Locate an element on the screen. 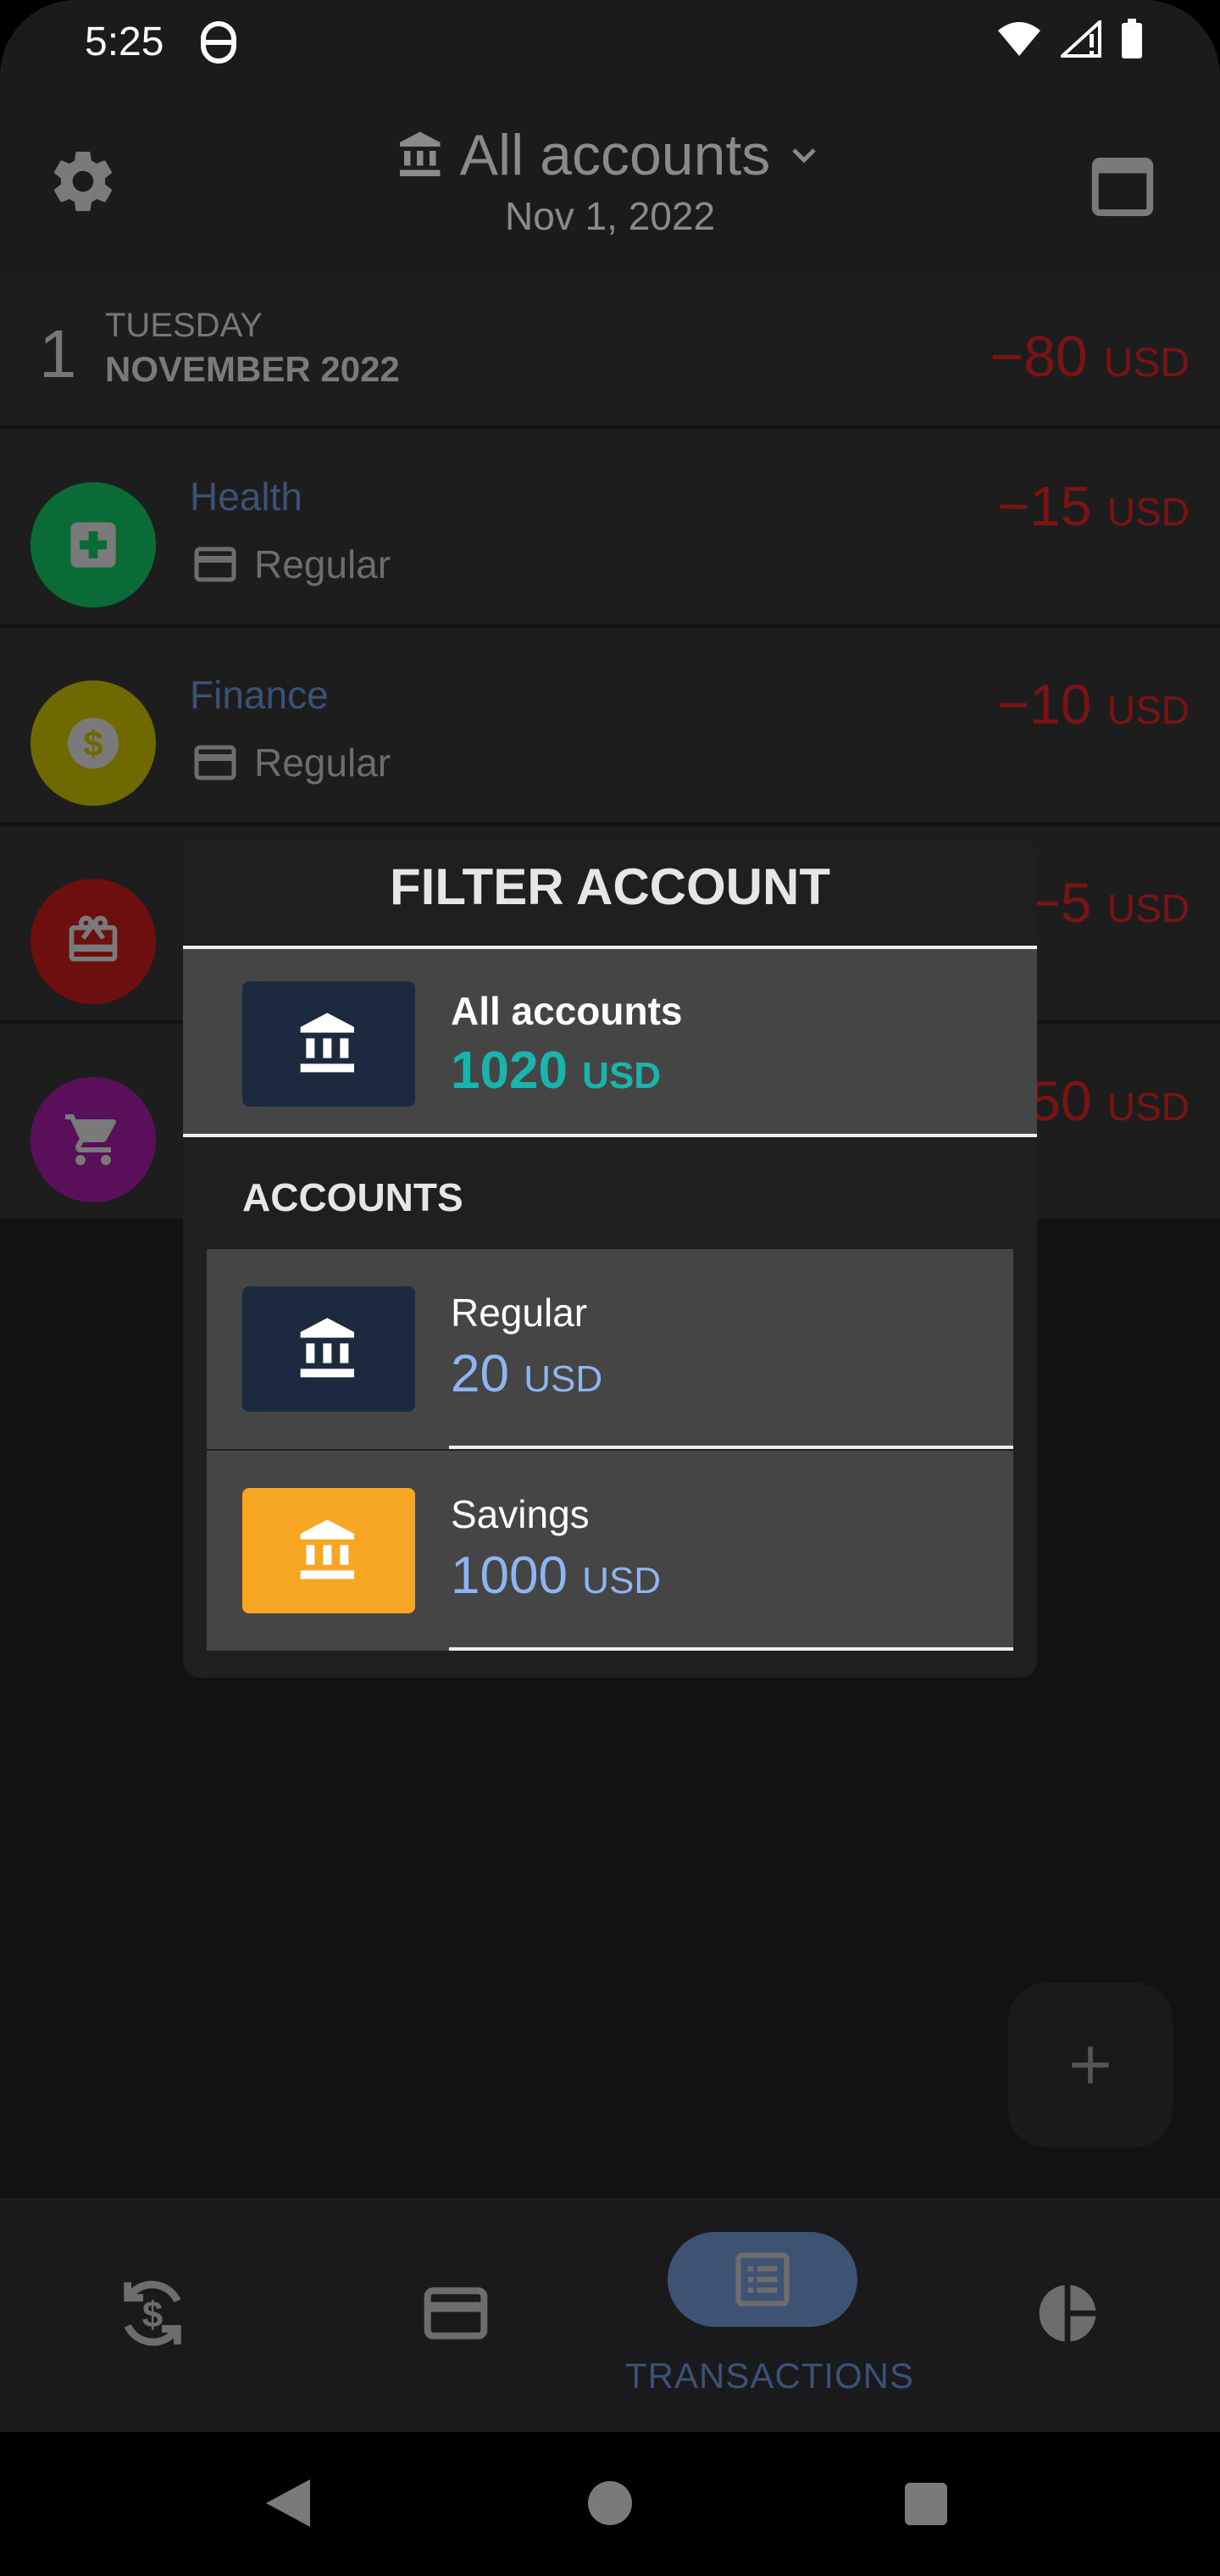  amount-value: 50 is located at coordinates (1060, 1100).